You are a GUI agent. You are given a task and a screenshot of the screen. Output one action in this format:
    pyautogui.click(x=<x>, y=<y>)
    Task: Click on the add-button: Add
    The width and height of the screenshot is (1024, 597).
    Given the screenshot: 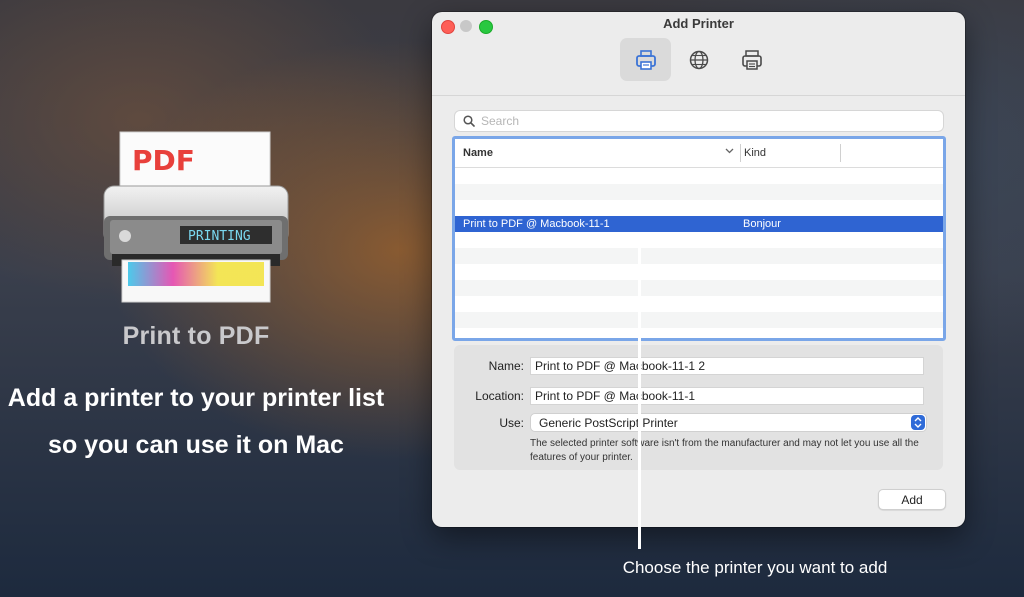 What is the action you would take?
    pyautogui.click(x=912, y=499)
    